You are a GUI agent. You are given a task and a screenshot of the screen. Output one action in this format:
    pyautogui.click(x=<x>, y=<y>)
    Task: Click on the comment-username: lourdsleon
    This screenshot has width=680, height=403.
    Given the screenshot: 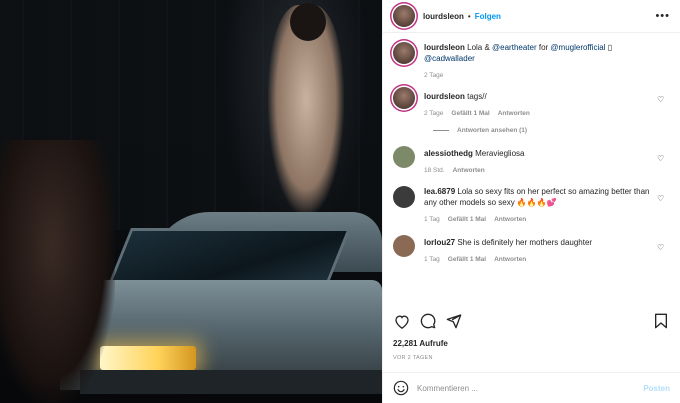 What is the action you would take?
    pyautogui.click(x=444, y=96)
    